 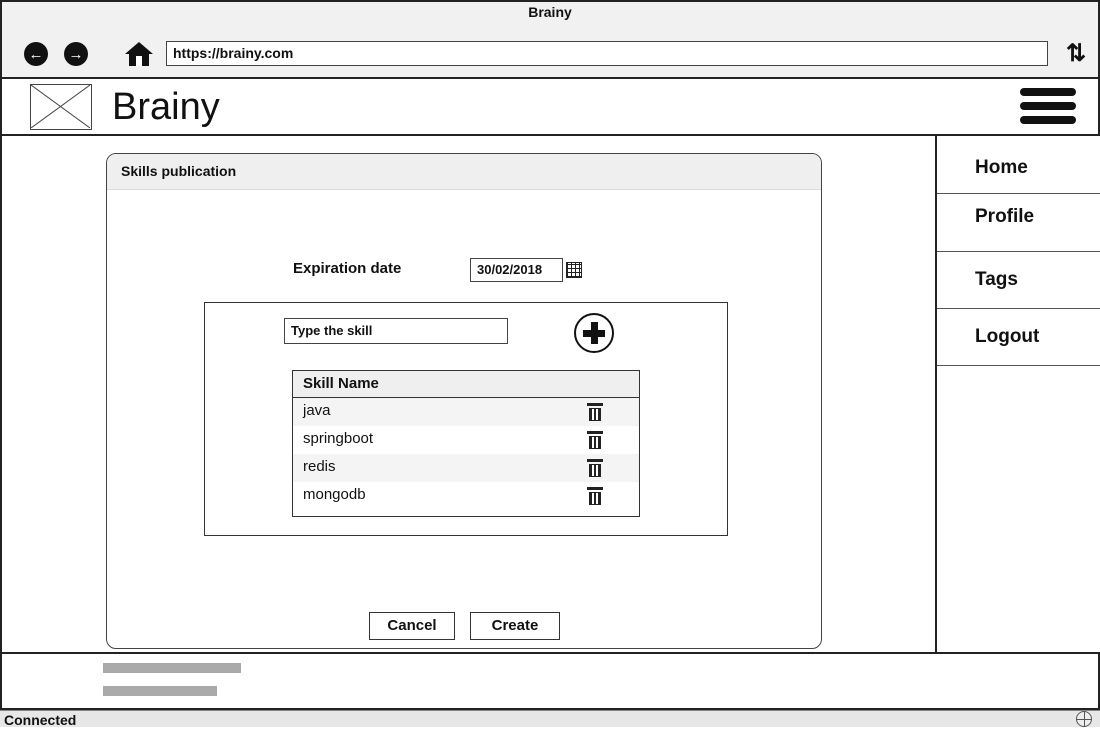 I want to click on skills-table: Skill Name java springboot redis mongodb, so click(x=466, y=443).